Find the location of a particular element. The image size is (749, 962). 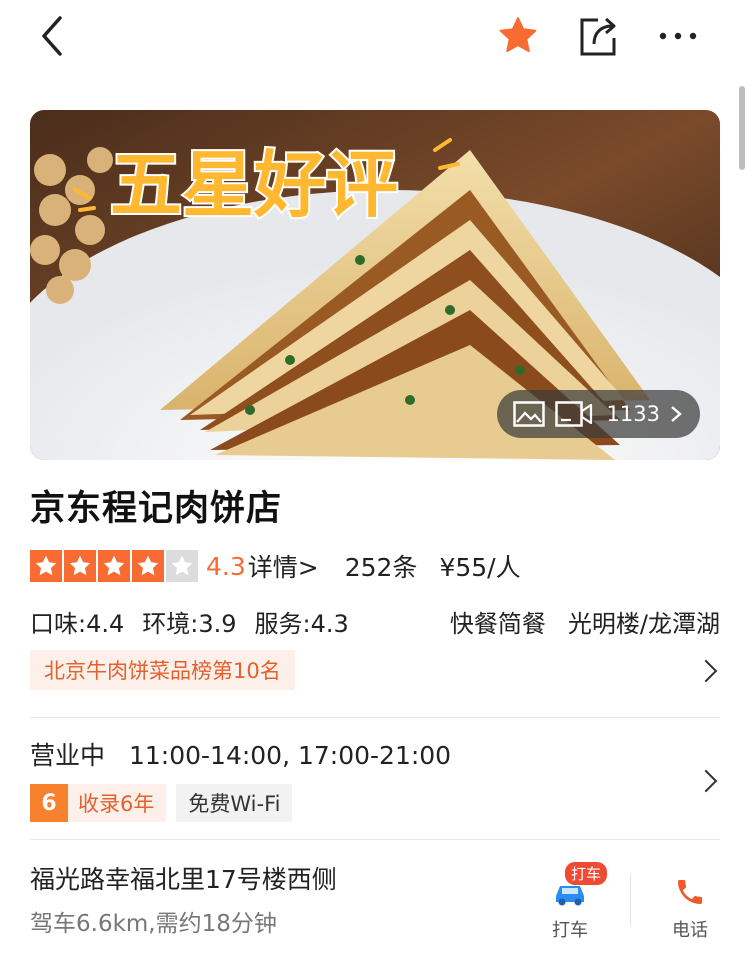

phone-button: 电话 is located at coordinates (690, 905).